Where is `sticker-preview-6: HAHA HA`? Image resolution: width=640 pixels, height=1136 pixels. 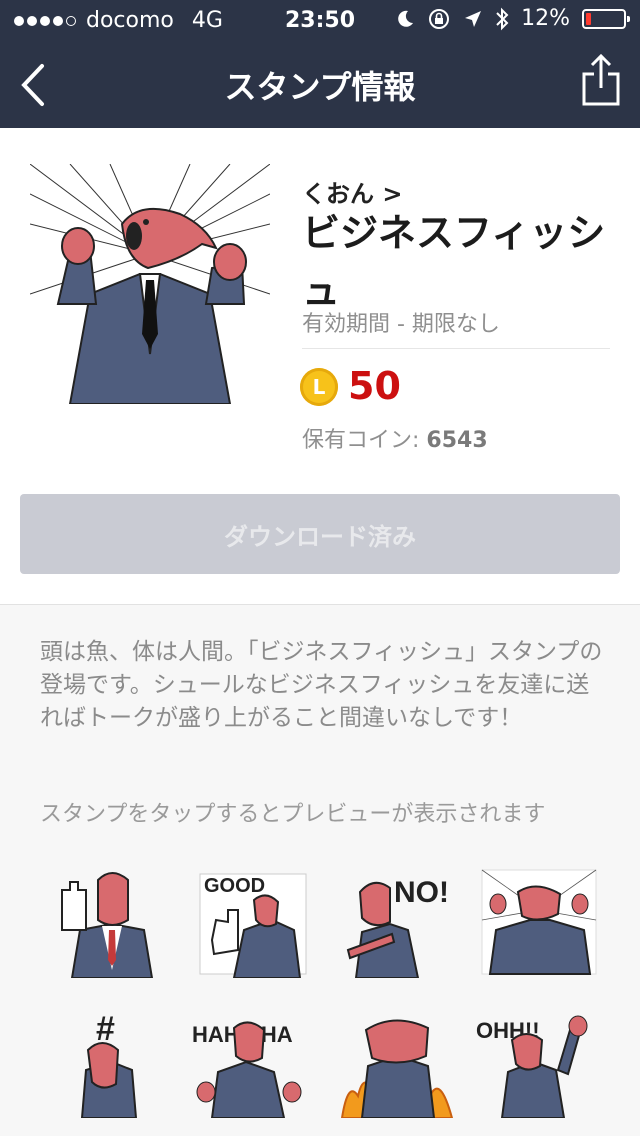
sticker-preview-6: HAHA HA is located at coordinates (249, 1059).